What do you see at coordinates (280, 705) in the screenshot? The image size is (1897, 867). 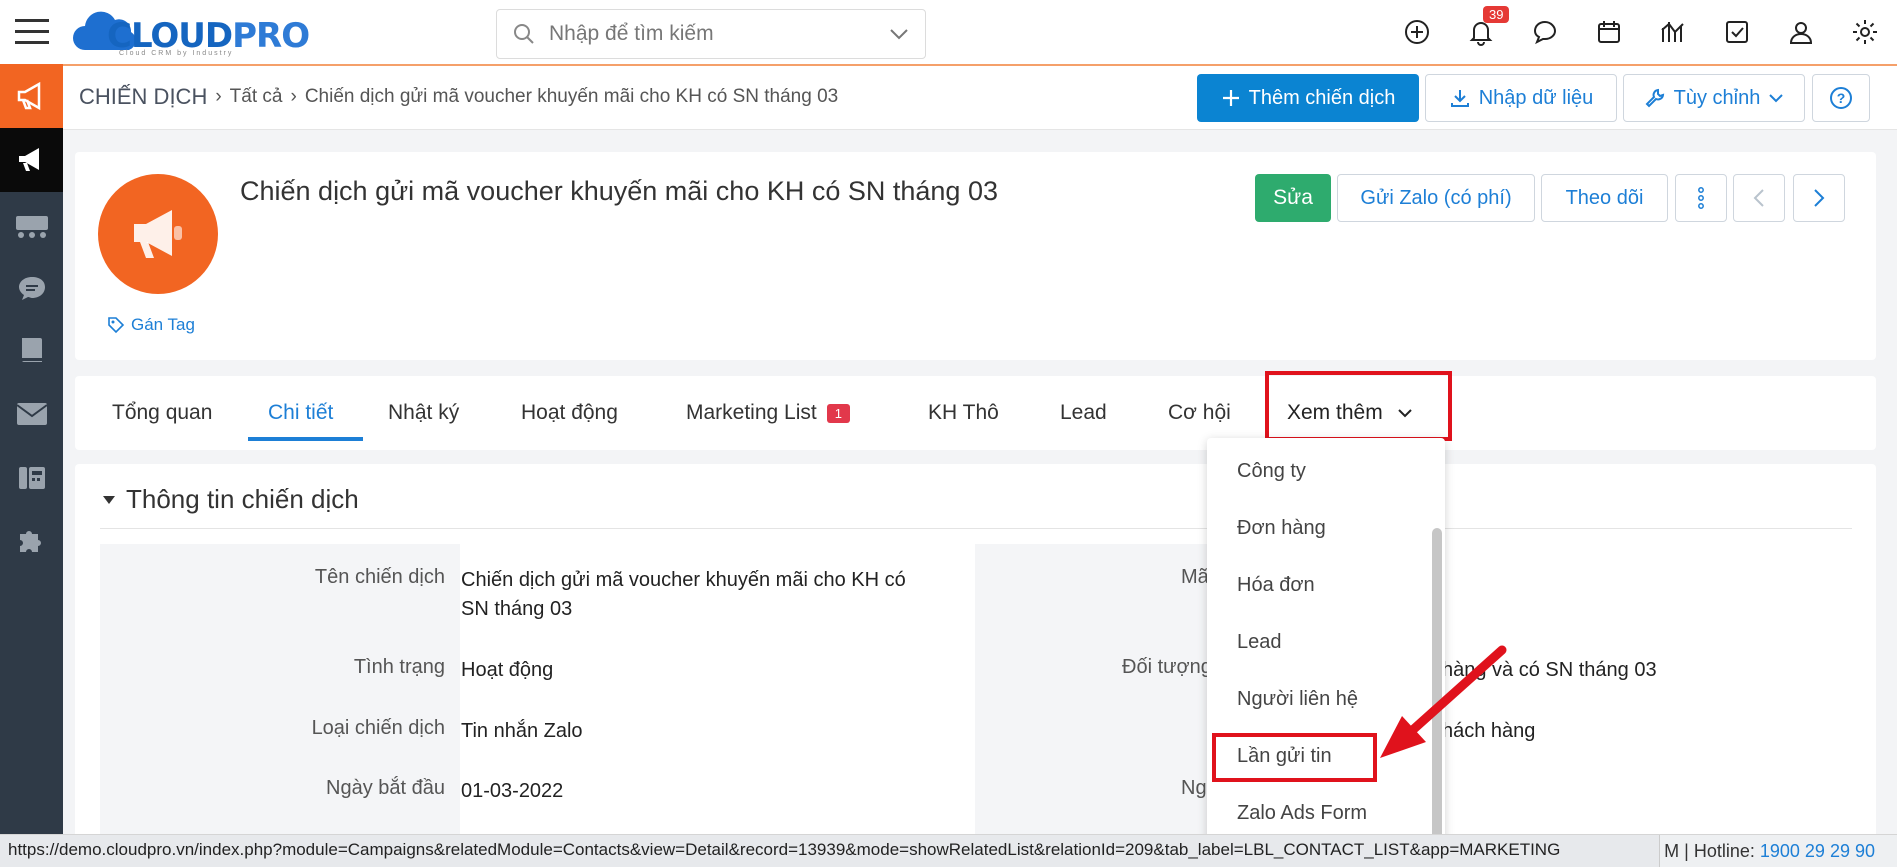 I see `left-label-column` at bounding box center [280, 705].